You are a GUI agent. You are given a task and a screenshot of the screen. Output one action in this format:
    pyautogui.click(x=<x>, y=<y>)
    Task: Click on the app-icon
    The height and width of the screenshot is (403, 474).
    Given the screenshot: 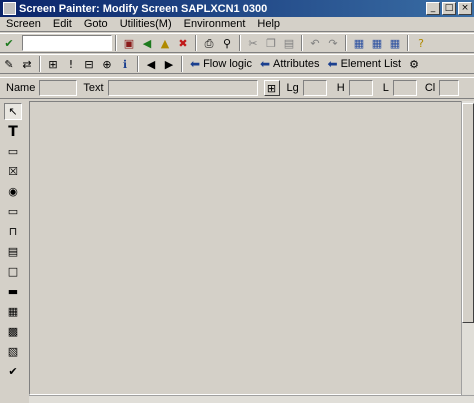 What is the action you would take?
    pyautogui.click(x=9, y=8)
    